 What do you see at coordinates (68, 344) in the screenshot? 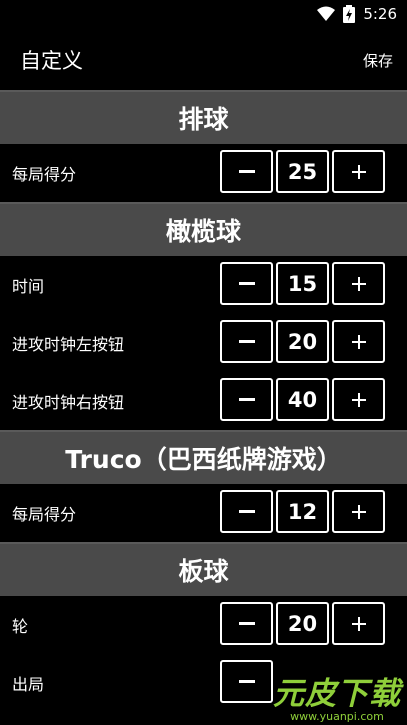
I see `setting-label: 进攻时钟左按钮` at bounding box center [68, 344].